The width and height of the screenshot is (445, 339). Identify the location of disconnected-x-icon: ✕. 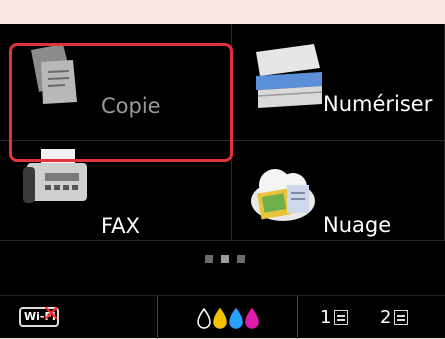
(51, 314).